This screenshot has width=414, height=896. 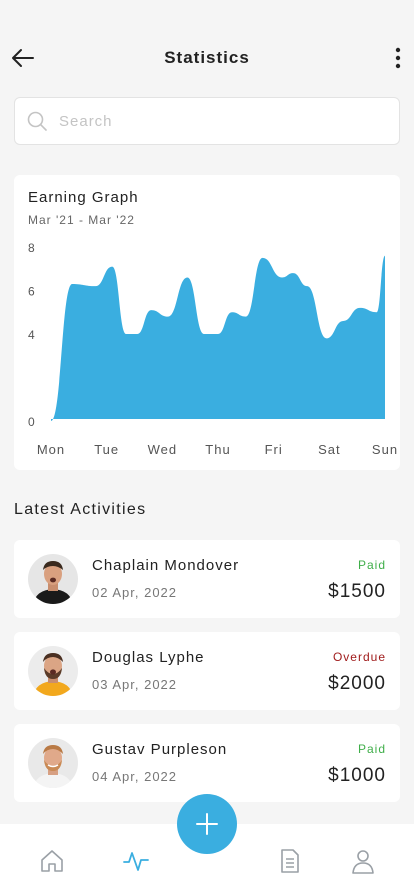 I want to click on search-icon, so click(x=37, y=121).